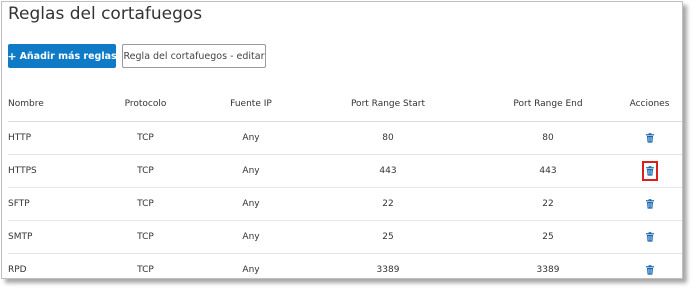 This screenshot has height=289, width=700. What do you see at coordinates (548, 270) in the screenshot?
I see `cell-port-end: 3389` at bounding box center [548, 270].